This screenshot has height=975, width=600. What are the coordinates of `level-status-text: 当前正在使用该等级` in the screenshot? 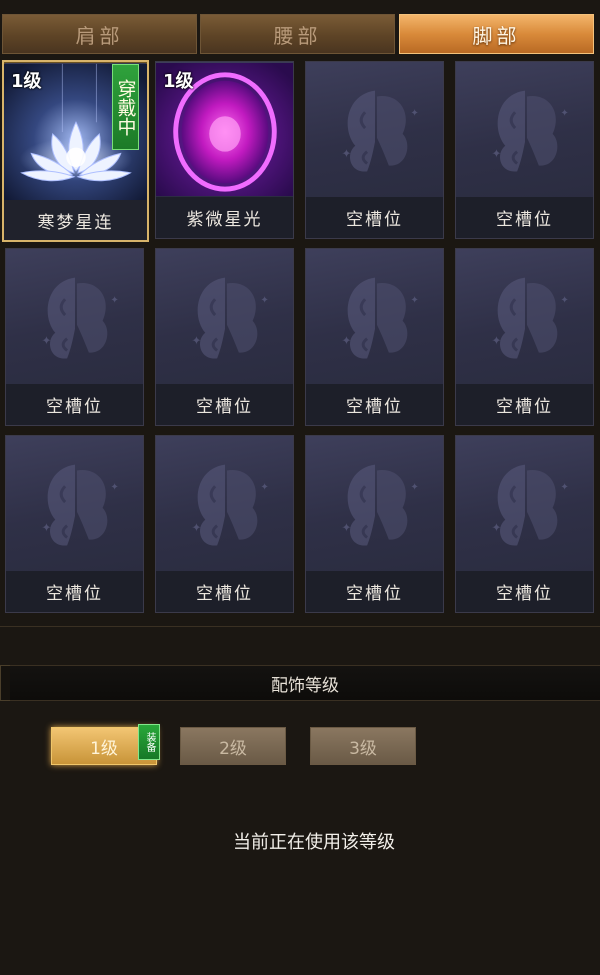 It's located at (314, 842).